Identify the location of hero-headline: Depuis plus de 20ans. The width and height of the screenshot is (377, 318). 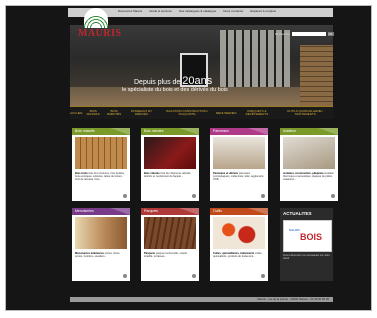
(173, 81).